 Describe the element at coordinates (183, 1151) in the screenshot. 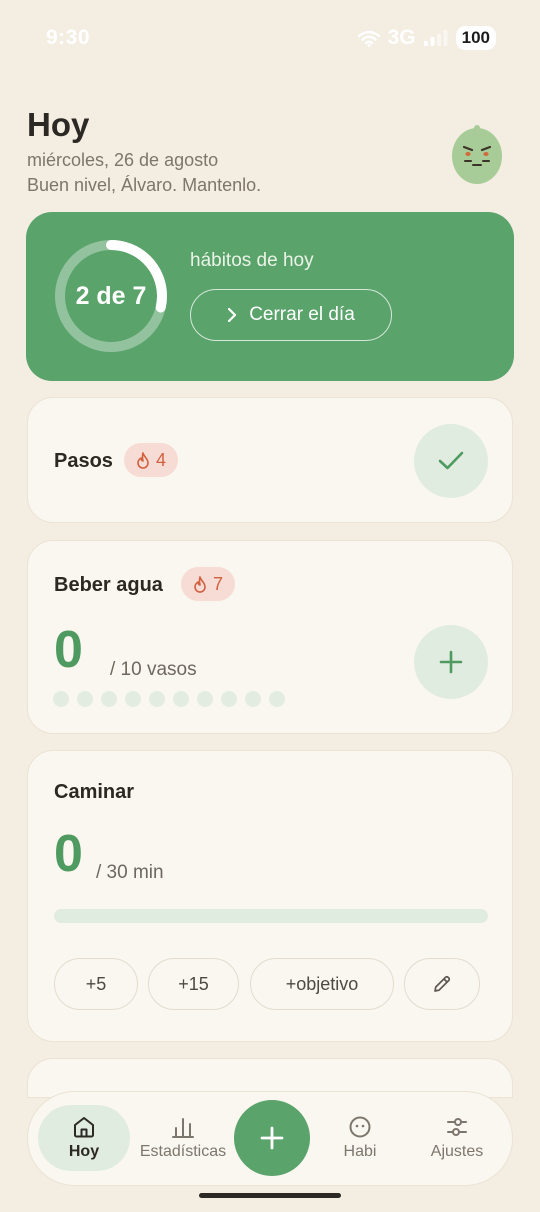

I see `nav-label: Estadísticas` at that location.